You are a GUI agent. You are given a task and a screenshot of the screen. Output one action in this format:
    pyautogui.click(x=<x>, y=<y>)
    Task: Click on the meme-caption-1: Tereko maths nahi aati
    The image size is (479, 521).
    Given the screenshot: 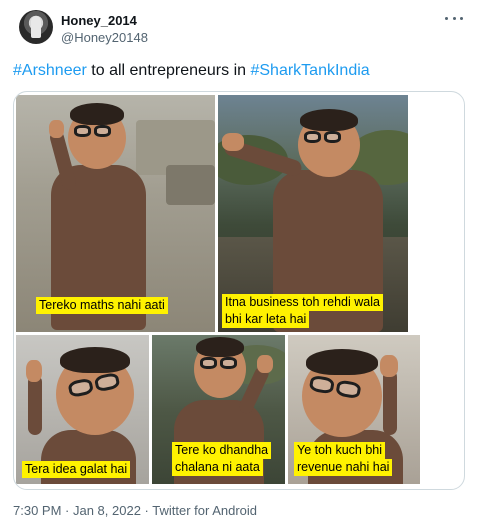 What is the action you would take?
    pyautogui.click(x=102, y=305)
    